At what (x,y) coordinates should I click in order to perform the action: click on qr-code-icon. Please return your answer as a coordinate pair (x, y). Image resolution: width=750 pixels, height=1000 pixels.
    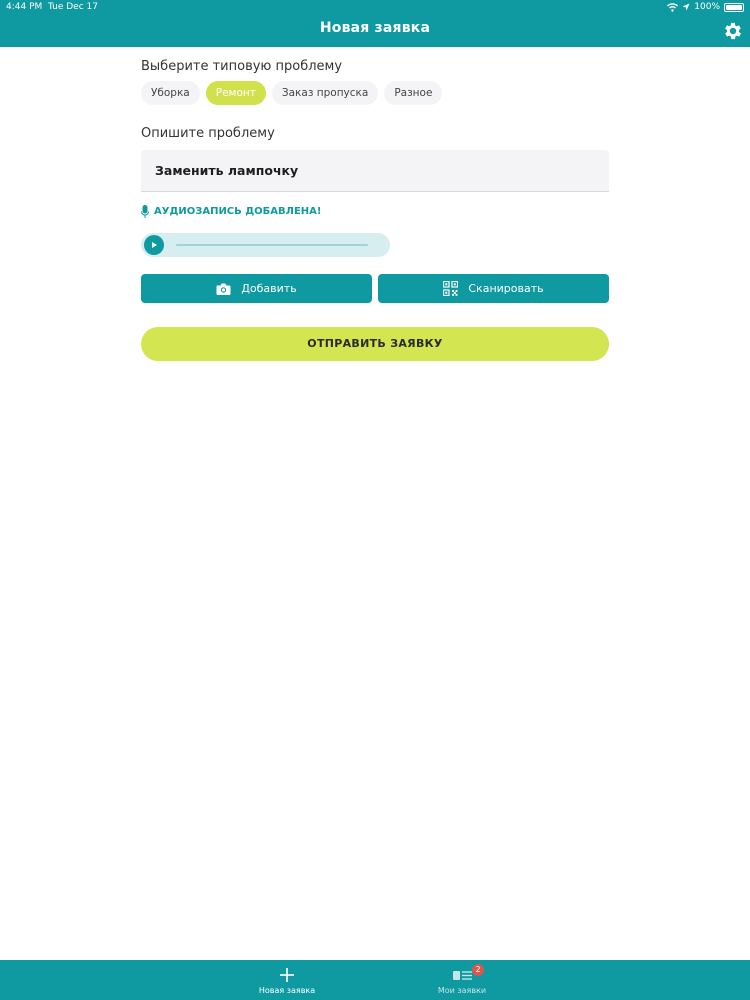
    Looking at the image, I should click on (451, 288).